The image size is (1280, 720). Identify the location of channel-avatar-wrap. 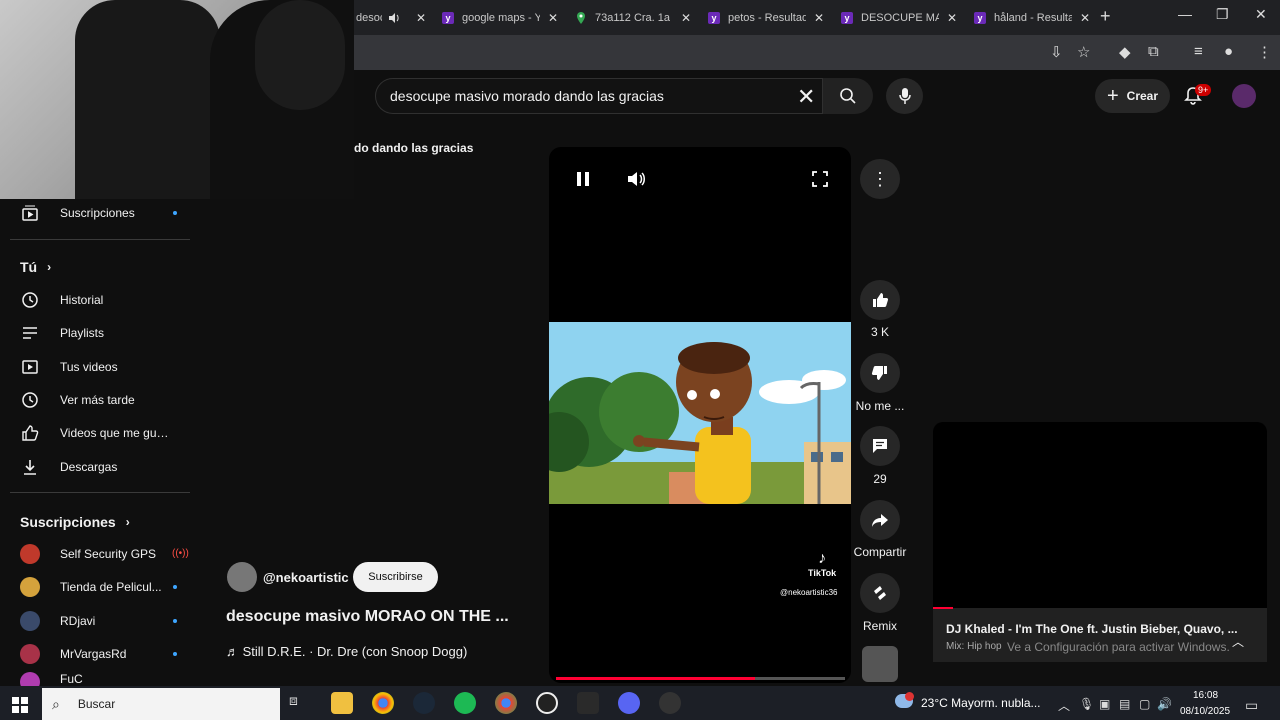
(30, 620).